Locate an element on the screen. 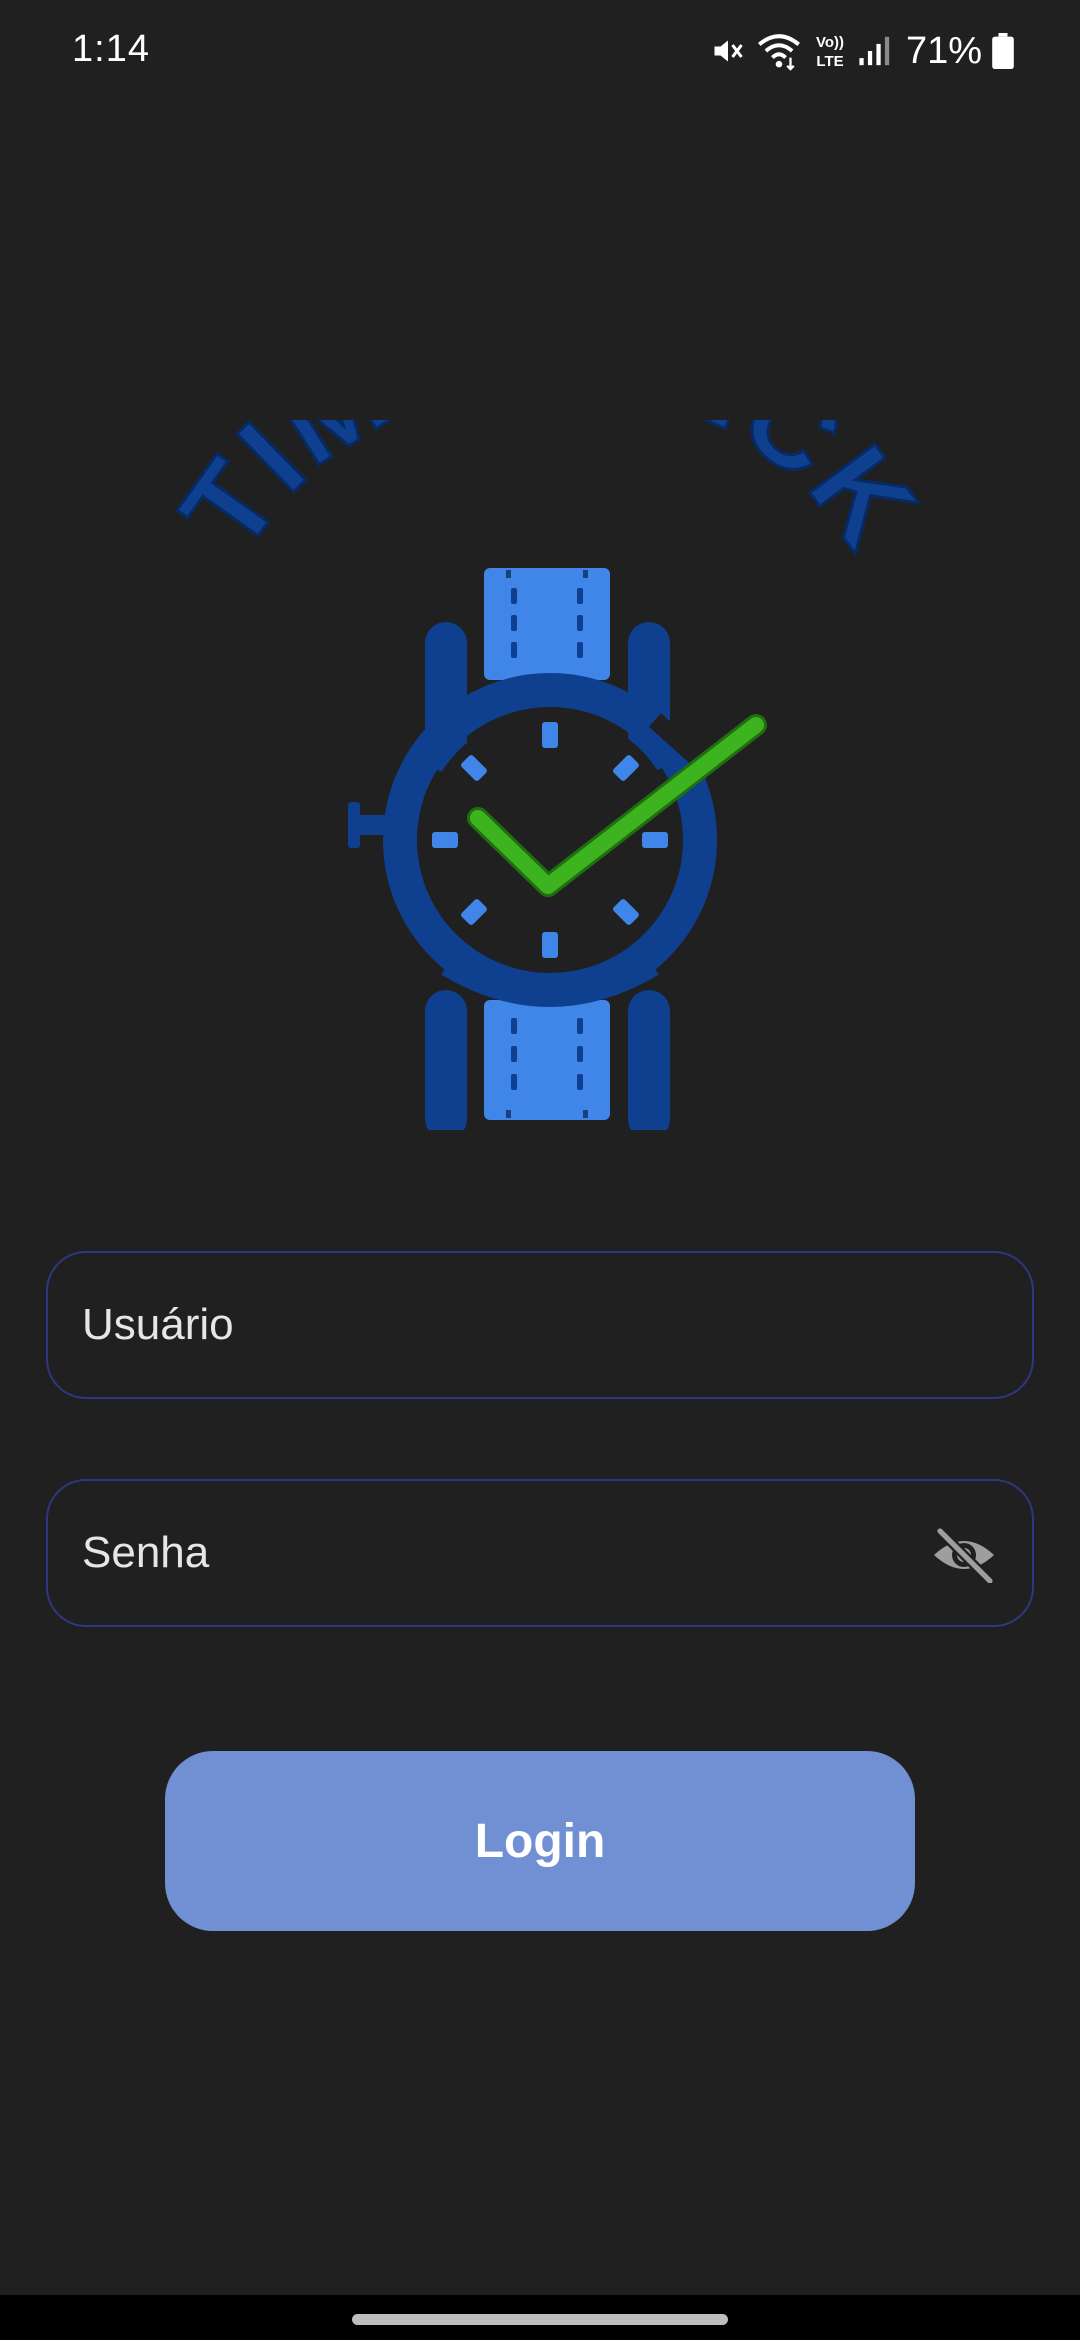 The height and width of the screenshot is (2340, 1080). username-field-container is located at coordinates (540, 1325).